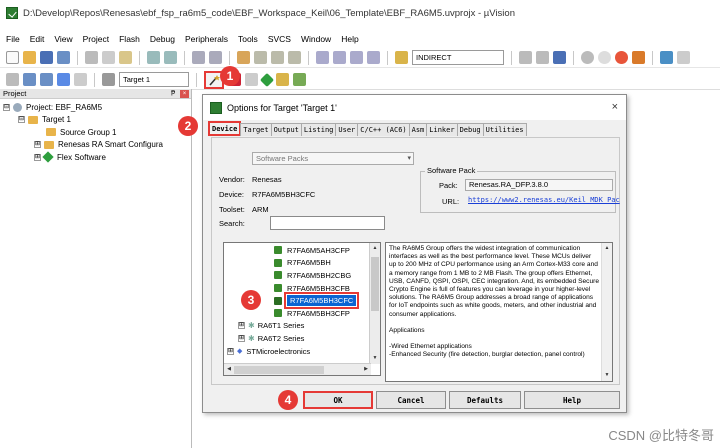 The width and height of the screenshot is (720, 448). I want to click on tab-target: Target, so click(256, 129).